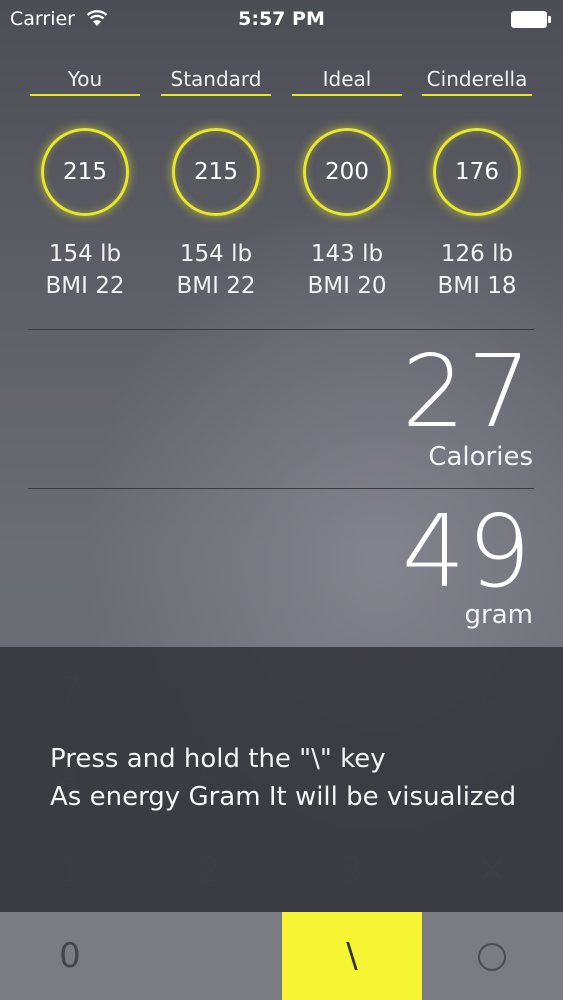 The height and width of the screenshot is (1000, 563). I want to click on hint-line-1: Press and hold the "\" key, so click(218, 759).